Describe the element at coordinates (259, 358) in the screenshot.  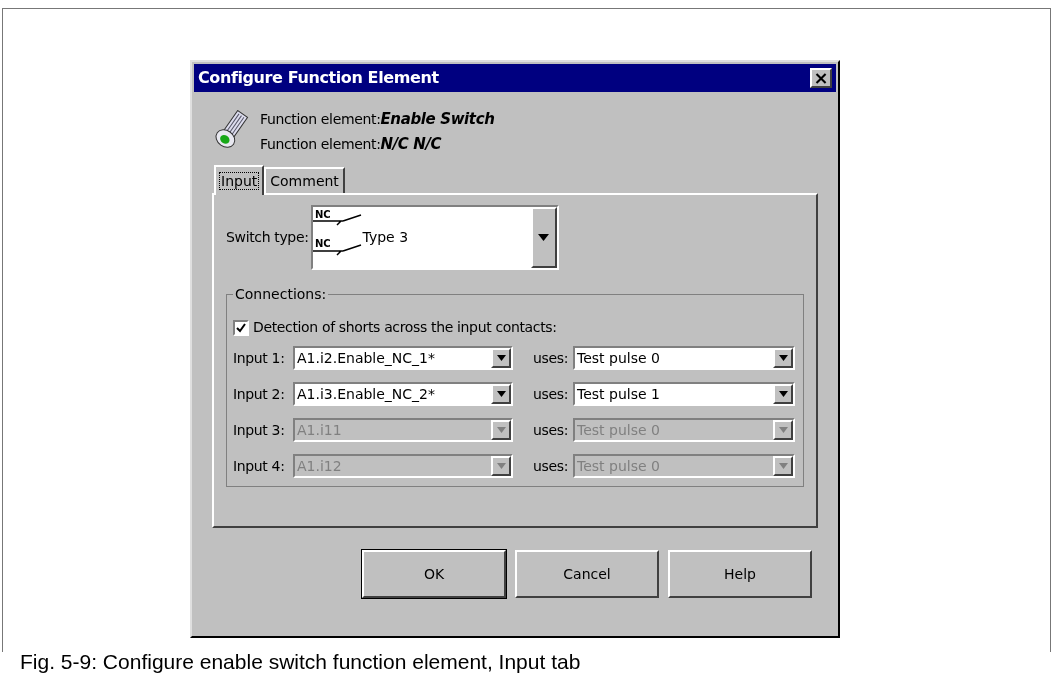
I see `input-label: Input 1:` at that location.